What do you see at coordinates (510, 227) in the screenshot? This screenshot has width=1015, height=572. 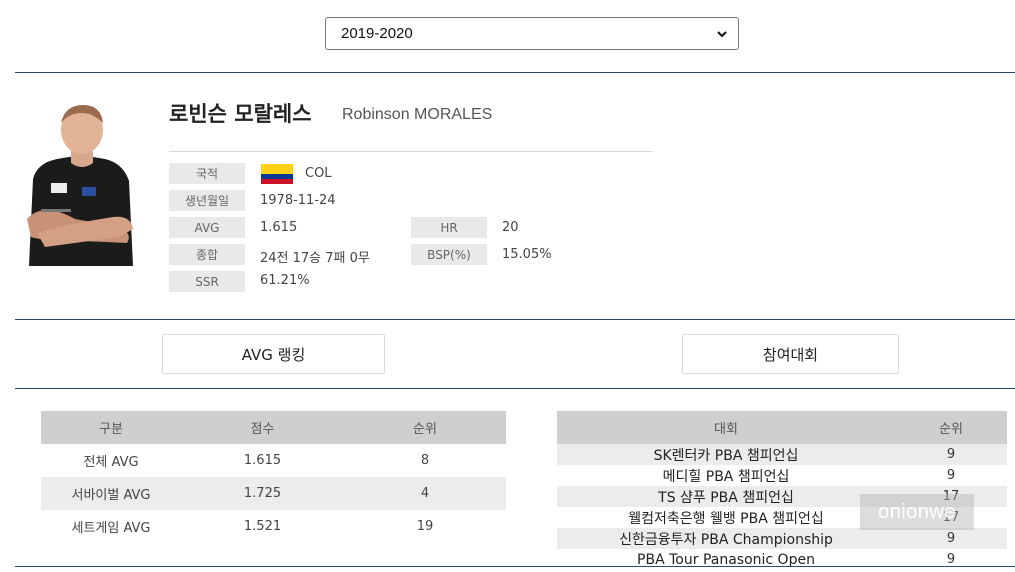 I see `hr-value: 20` at bounding box center [510, 227].